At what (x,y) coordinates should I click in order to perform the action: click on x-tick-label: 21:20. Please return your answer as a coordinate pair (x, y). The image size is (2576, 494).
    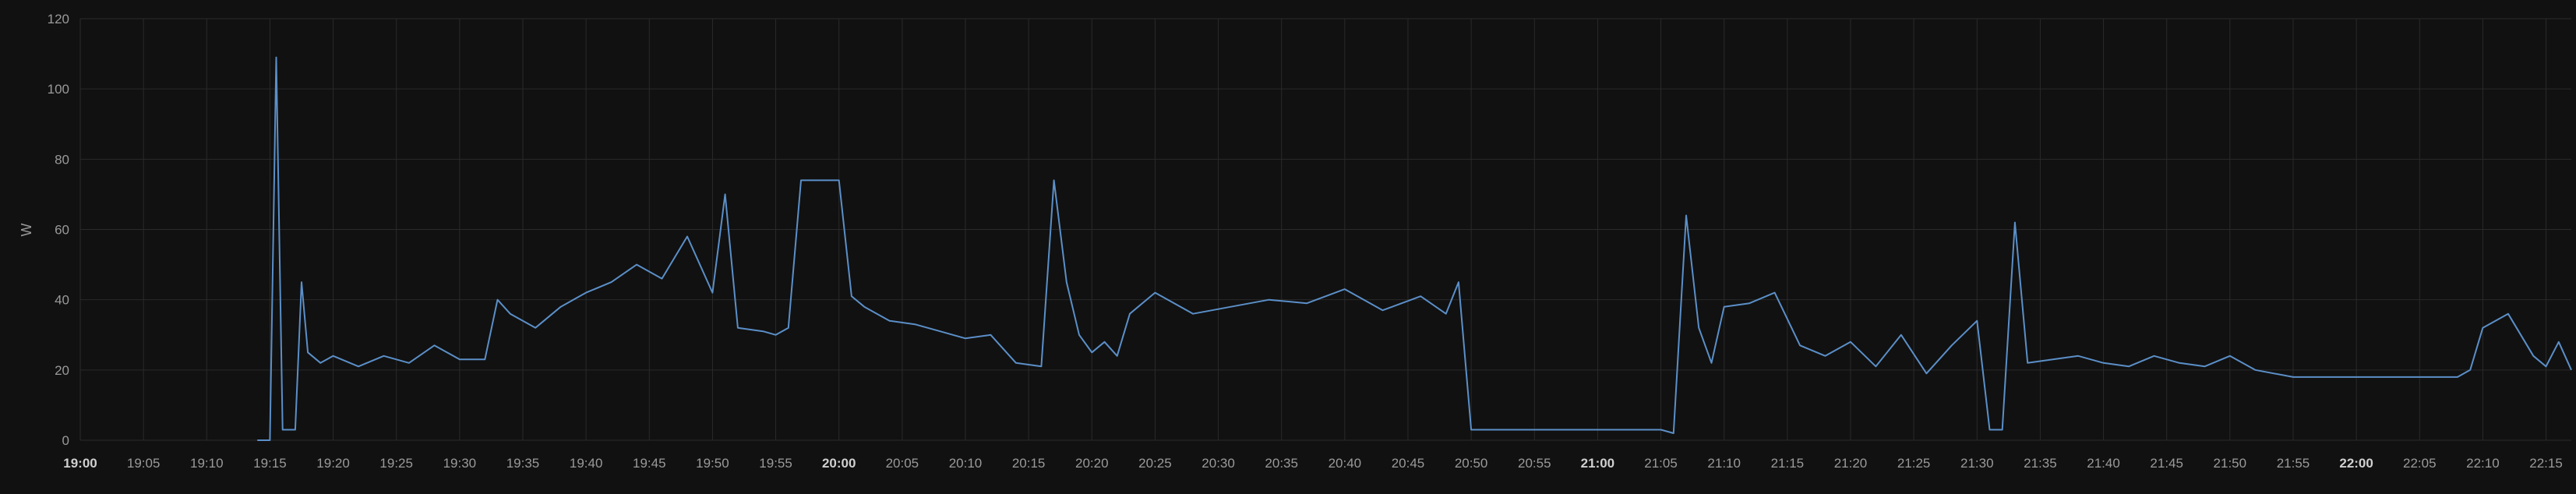
    Looking at the image, I should click on (1851, 464).